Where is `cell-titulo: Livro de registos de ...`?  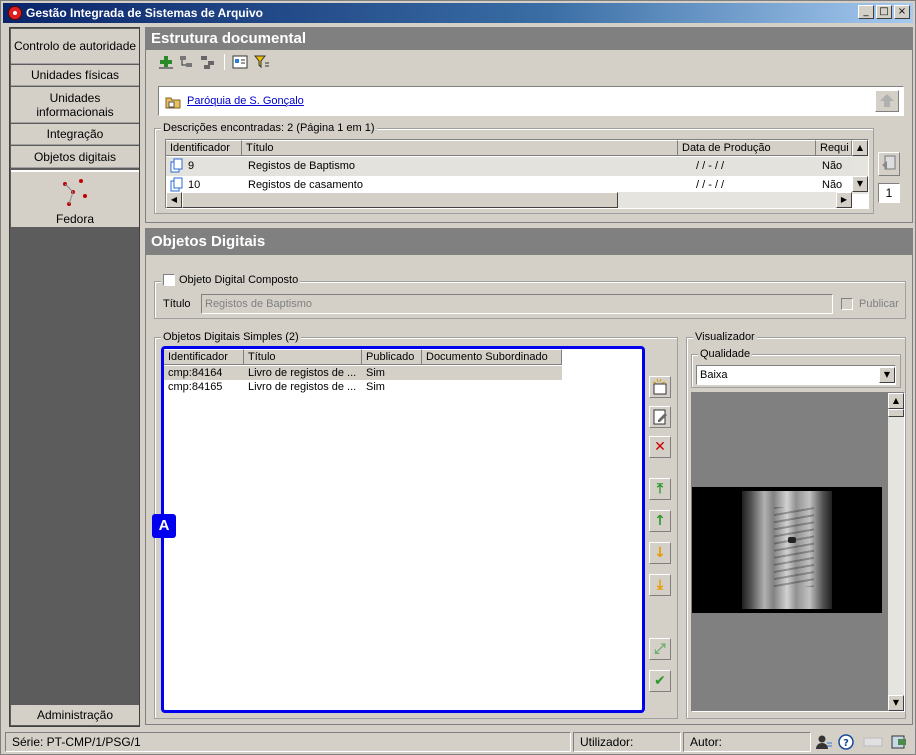 cell-titulo: Livro de registos de ... is located at coordinates (302, 387).